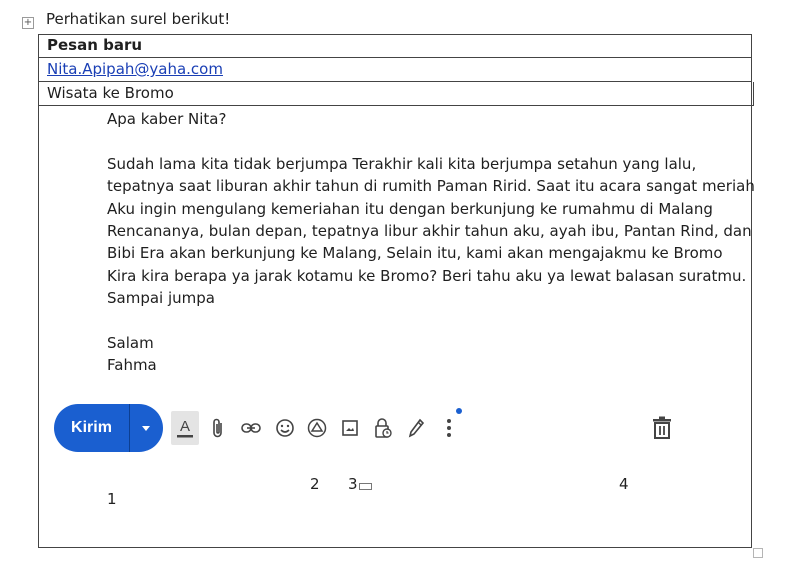 This screenshot has width=786, height=563. I want to click on compose-toolbar: Kirim A, so click(374, 428).